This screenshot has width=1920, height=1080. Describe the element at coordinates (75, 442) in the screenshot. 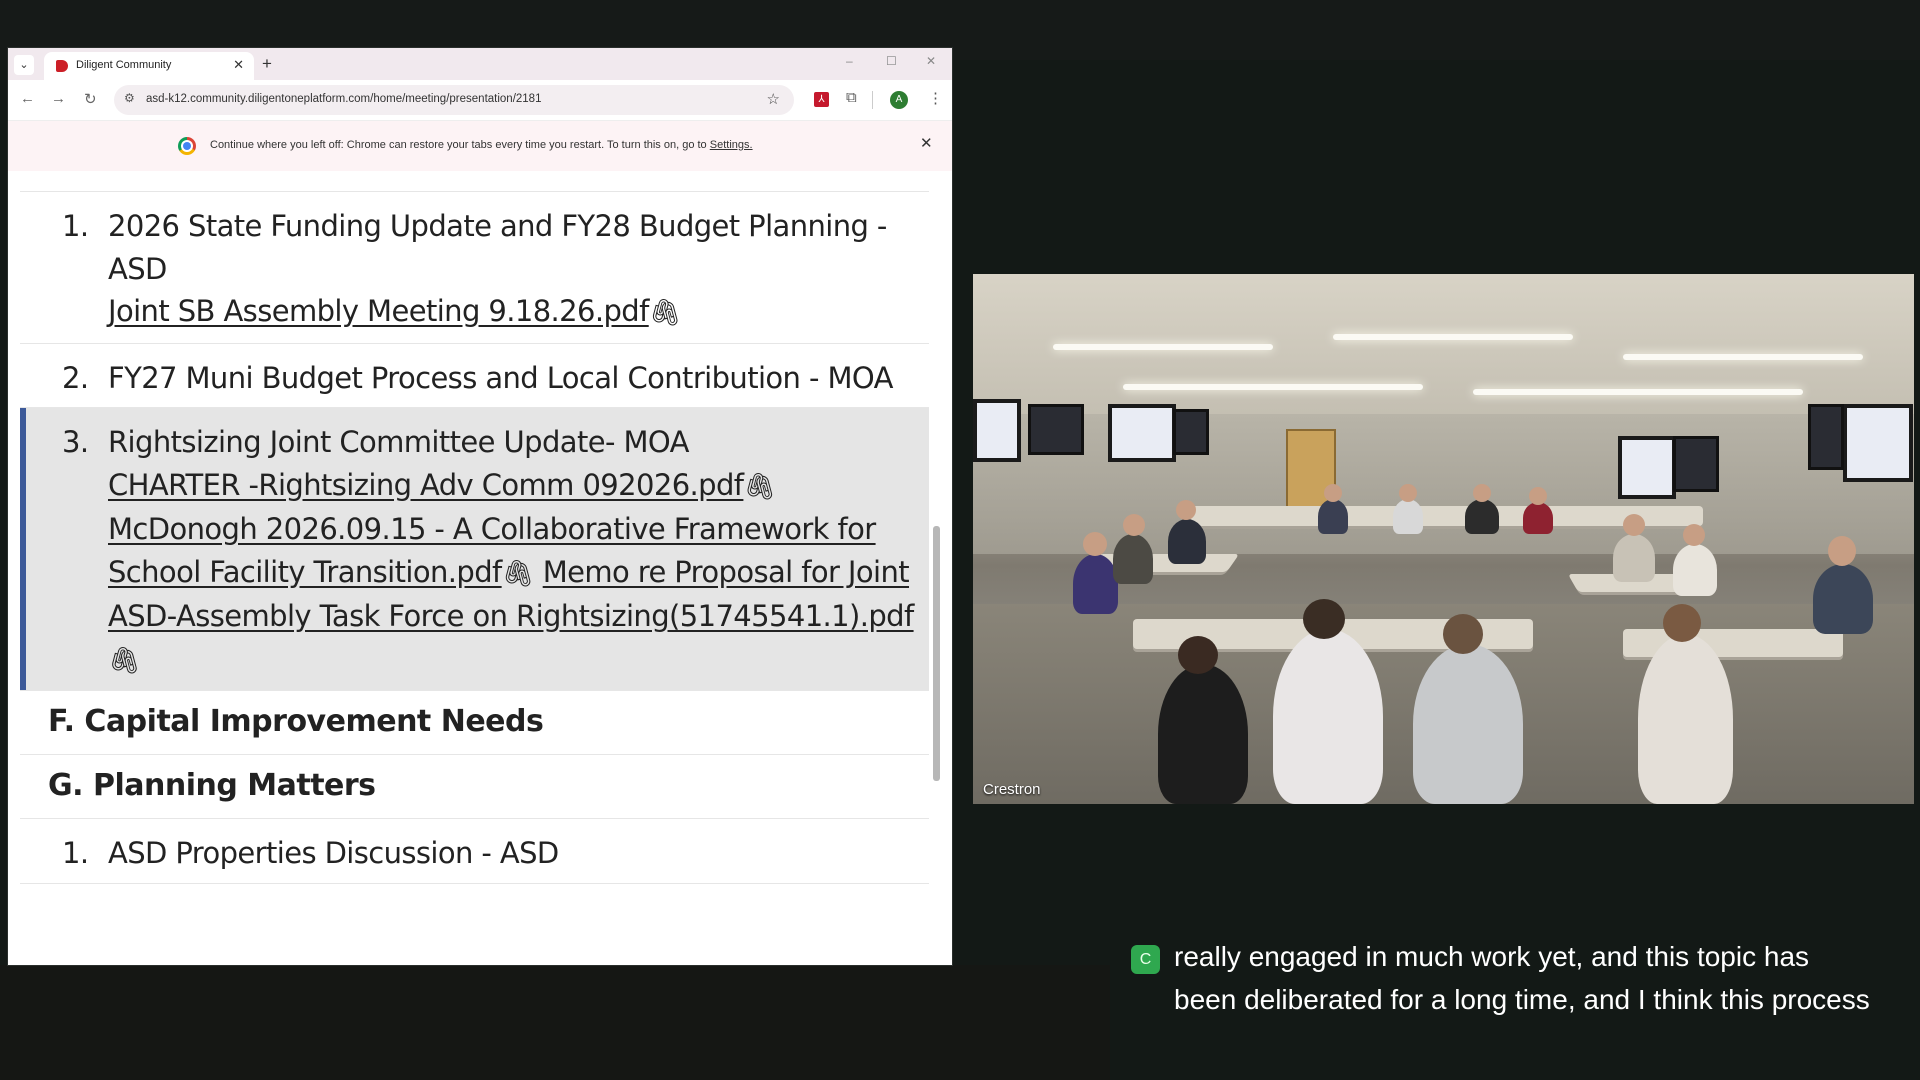

I see `item-number: 3.` at that location.